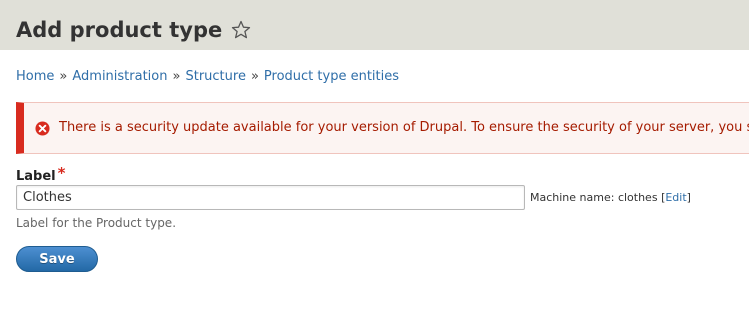 The image size is (749, 311). Describe the element at coordinates (119, 76) in the screenshot. I see `breadcrumb-administration-link: Administration` at that location.